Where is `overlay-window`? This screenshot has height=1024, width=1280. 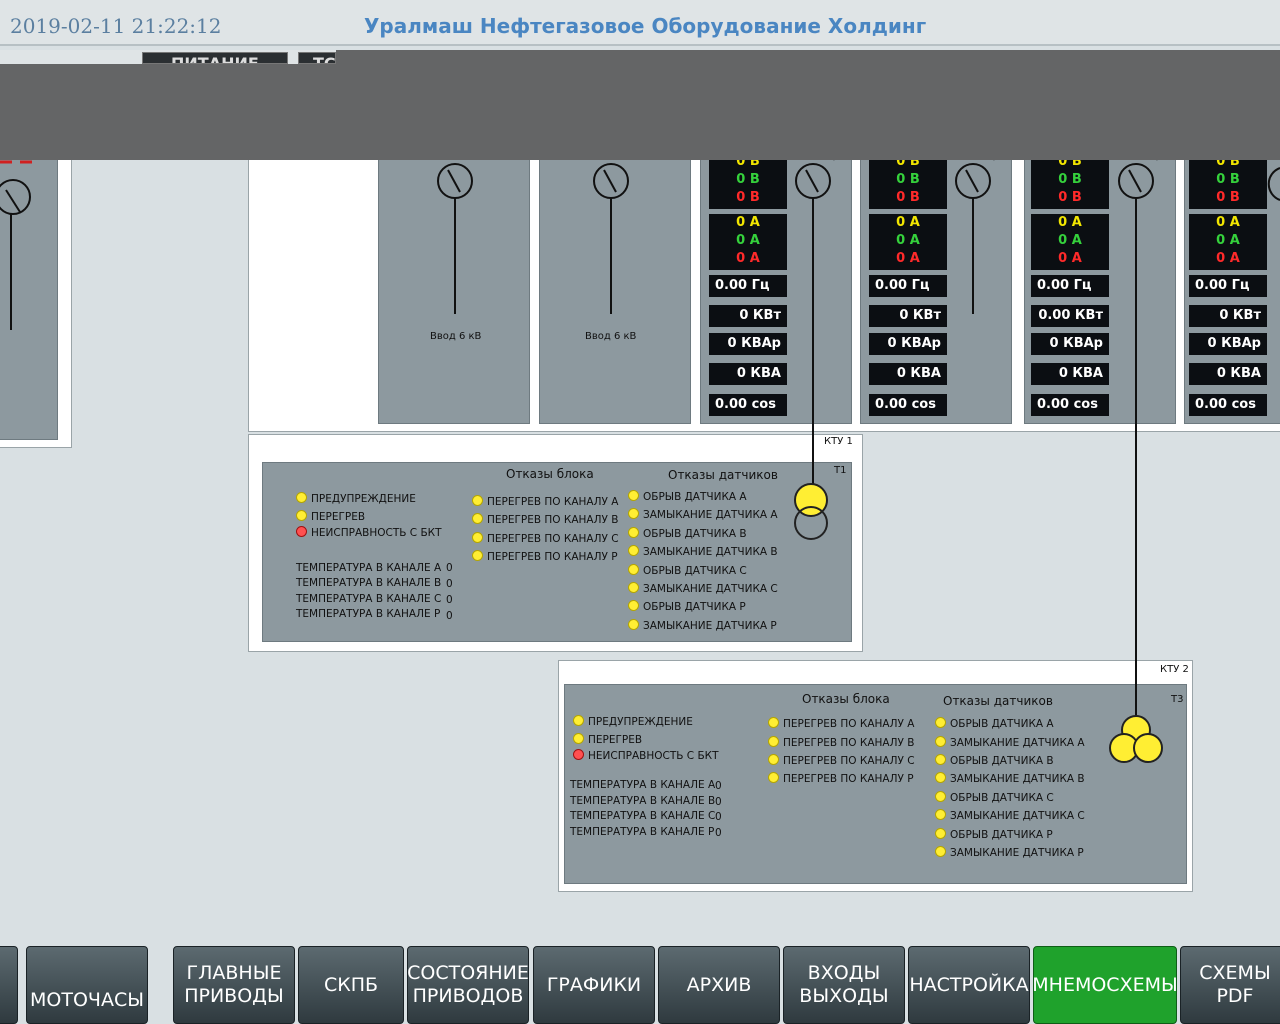 overlay-window is located at coordinates (640, 105).